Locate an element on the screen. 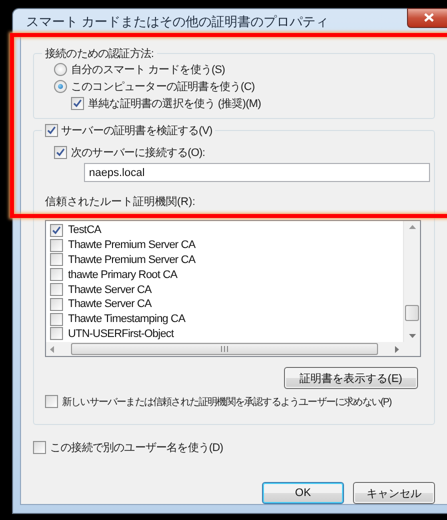  option-label: 自分のスマート カードを使う(S) is located at coordinates (148, 70).